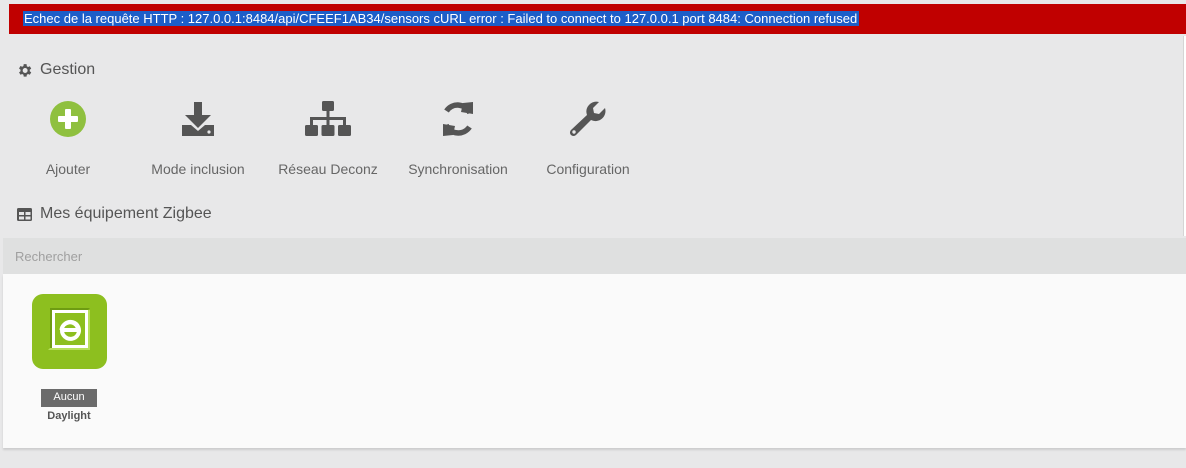 The height and width of the screenshot is (468, 1186). Describe the element at coordinates (198, 121) in the screenshot. I see `download-icon` at that location.